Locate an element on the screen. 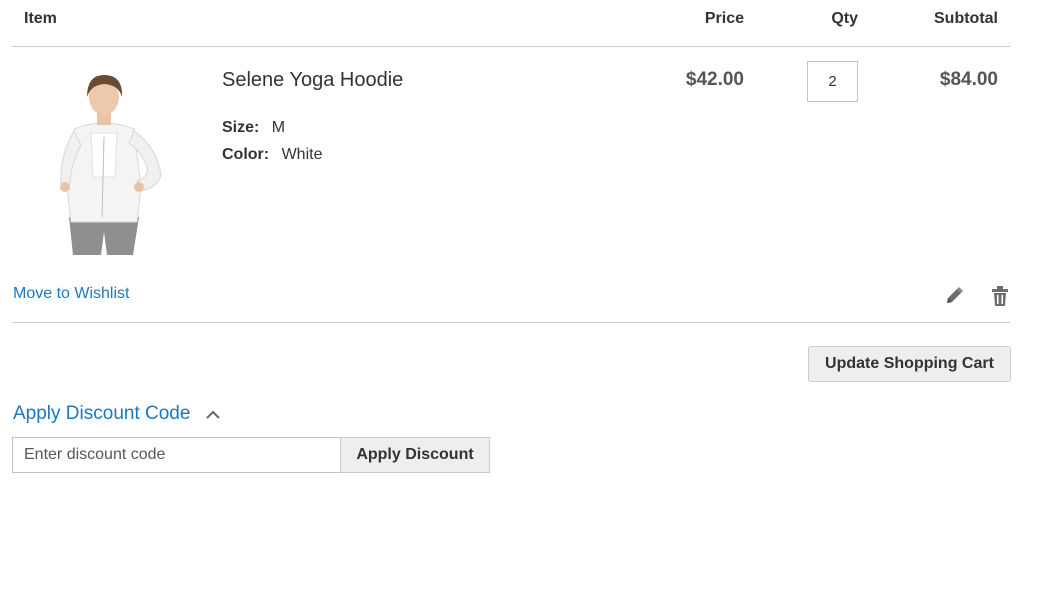  product-name: Selene Yoga Hoodie is located at coordinates (312, 80).